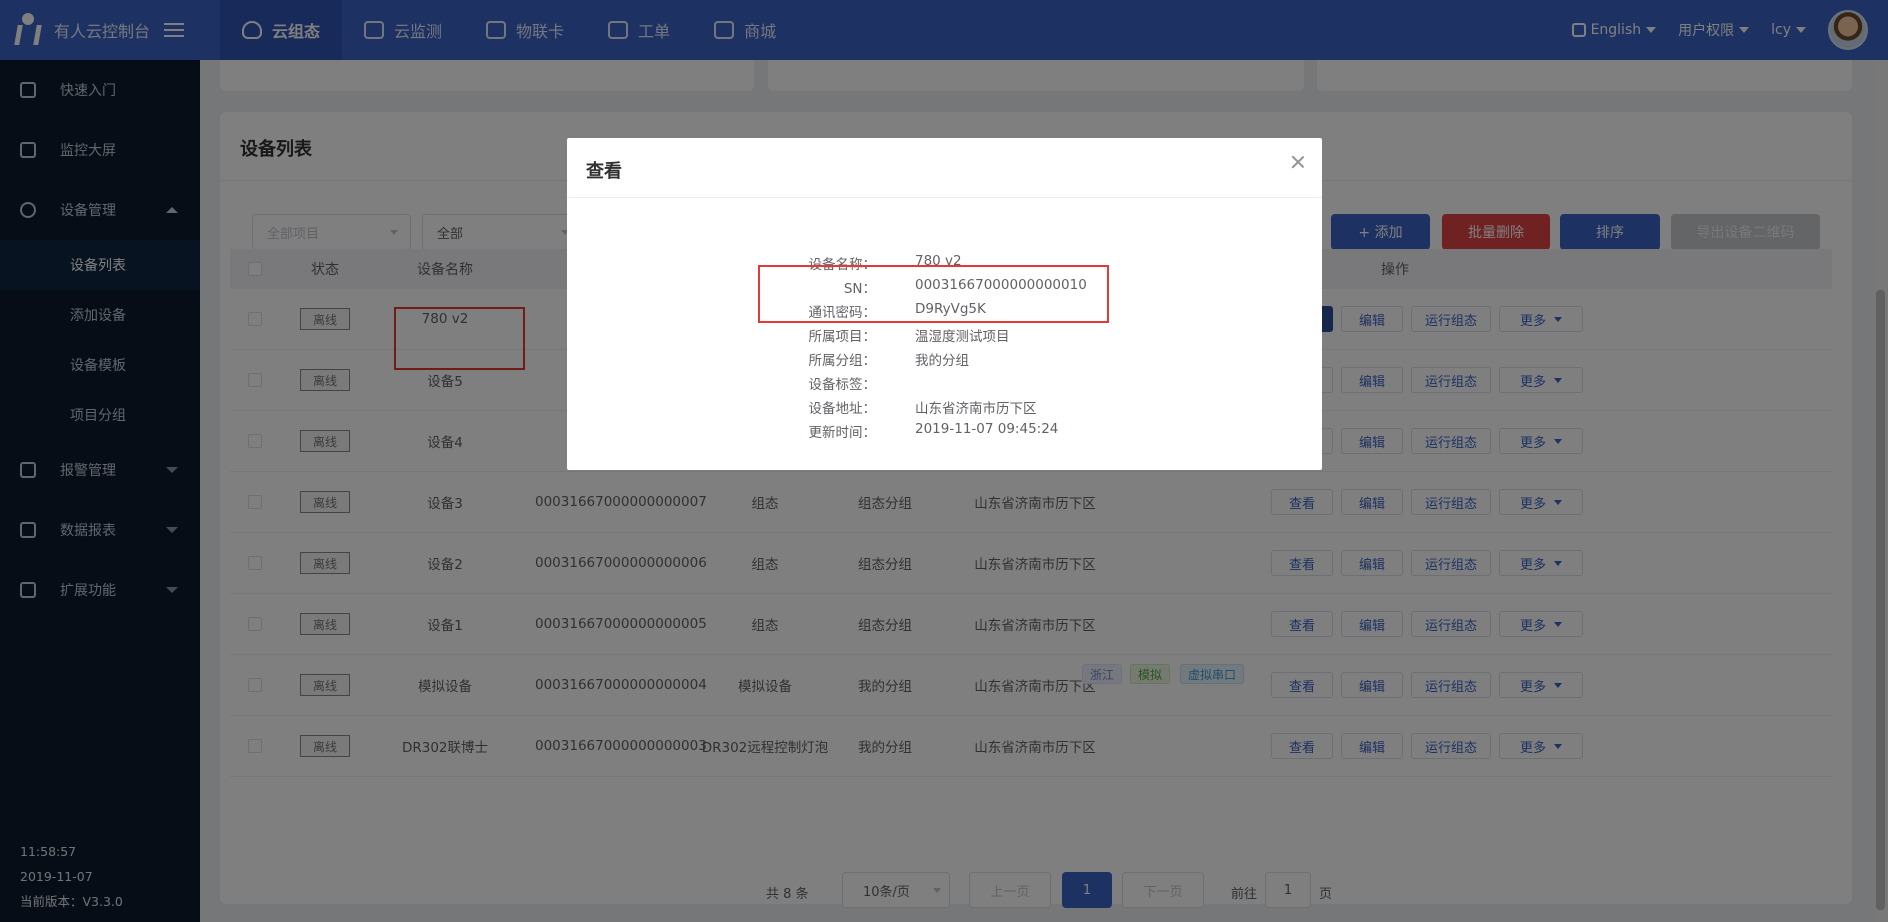  Describe the element at coordinates (933, 294) in the screenshot. I see `highlight-box` at that location.